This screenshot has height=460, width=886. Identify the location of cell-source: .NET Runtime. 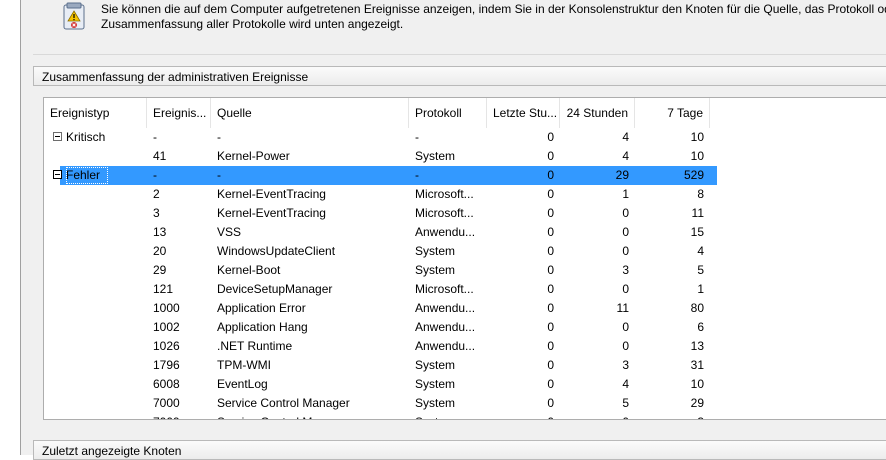
(255, 346).